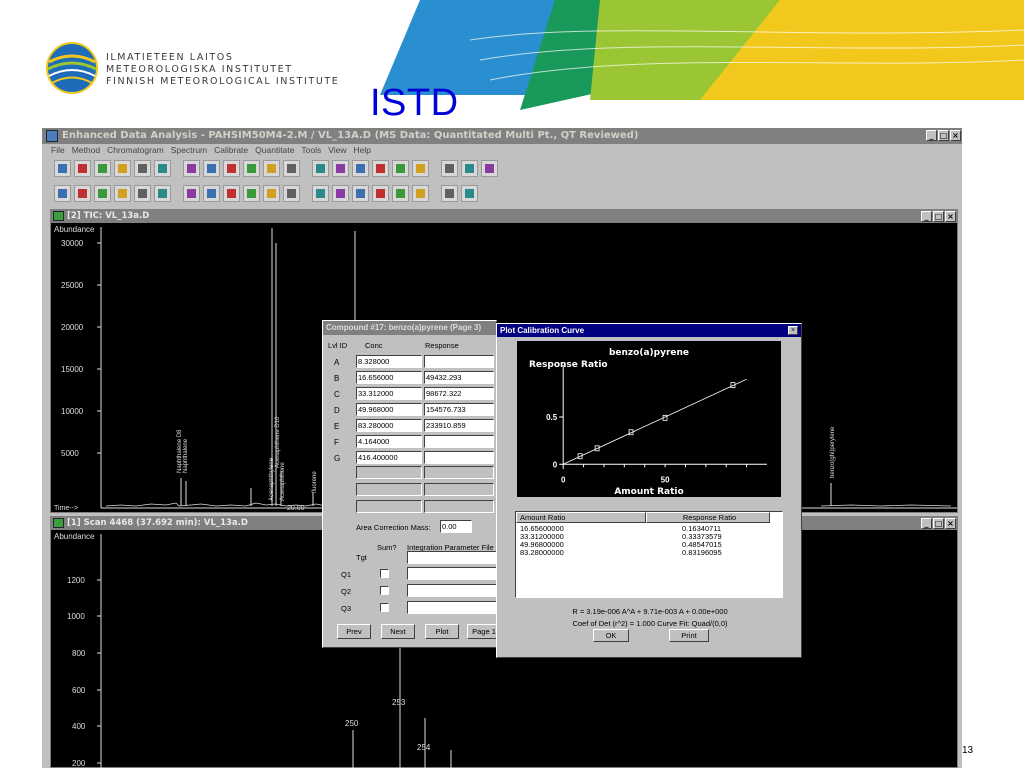 This screenshot has width=1024, height=768. I want to click on save-icon, so click(102, 168).